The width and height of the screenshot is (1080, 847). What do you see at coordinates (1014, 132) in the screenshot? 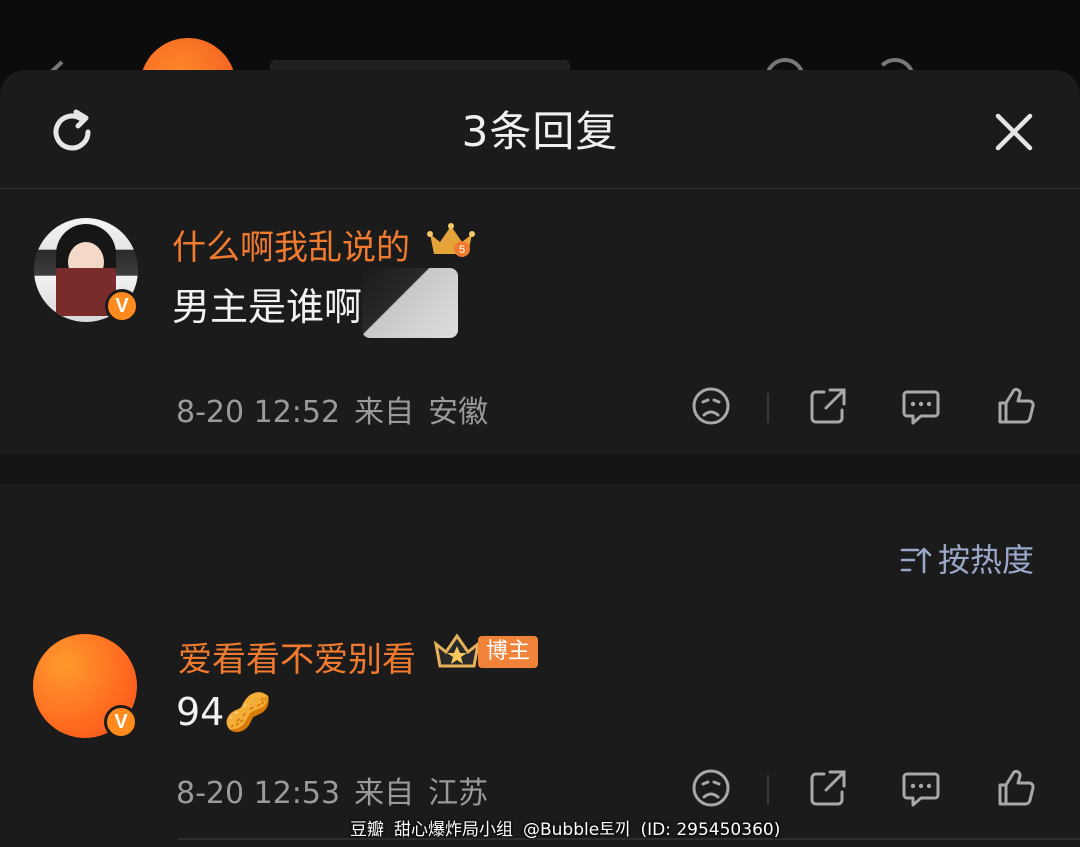
I see `close-icon` at bounding box center [1014, 132].